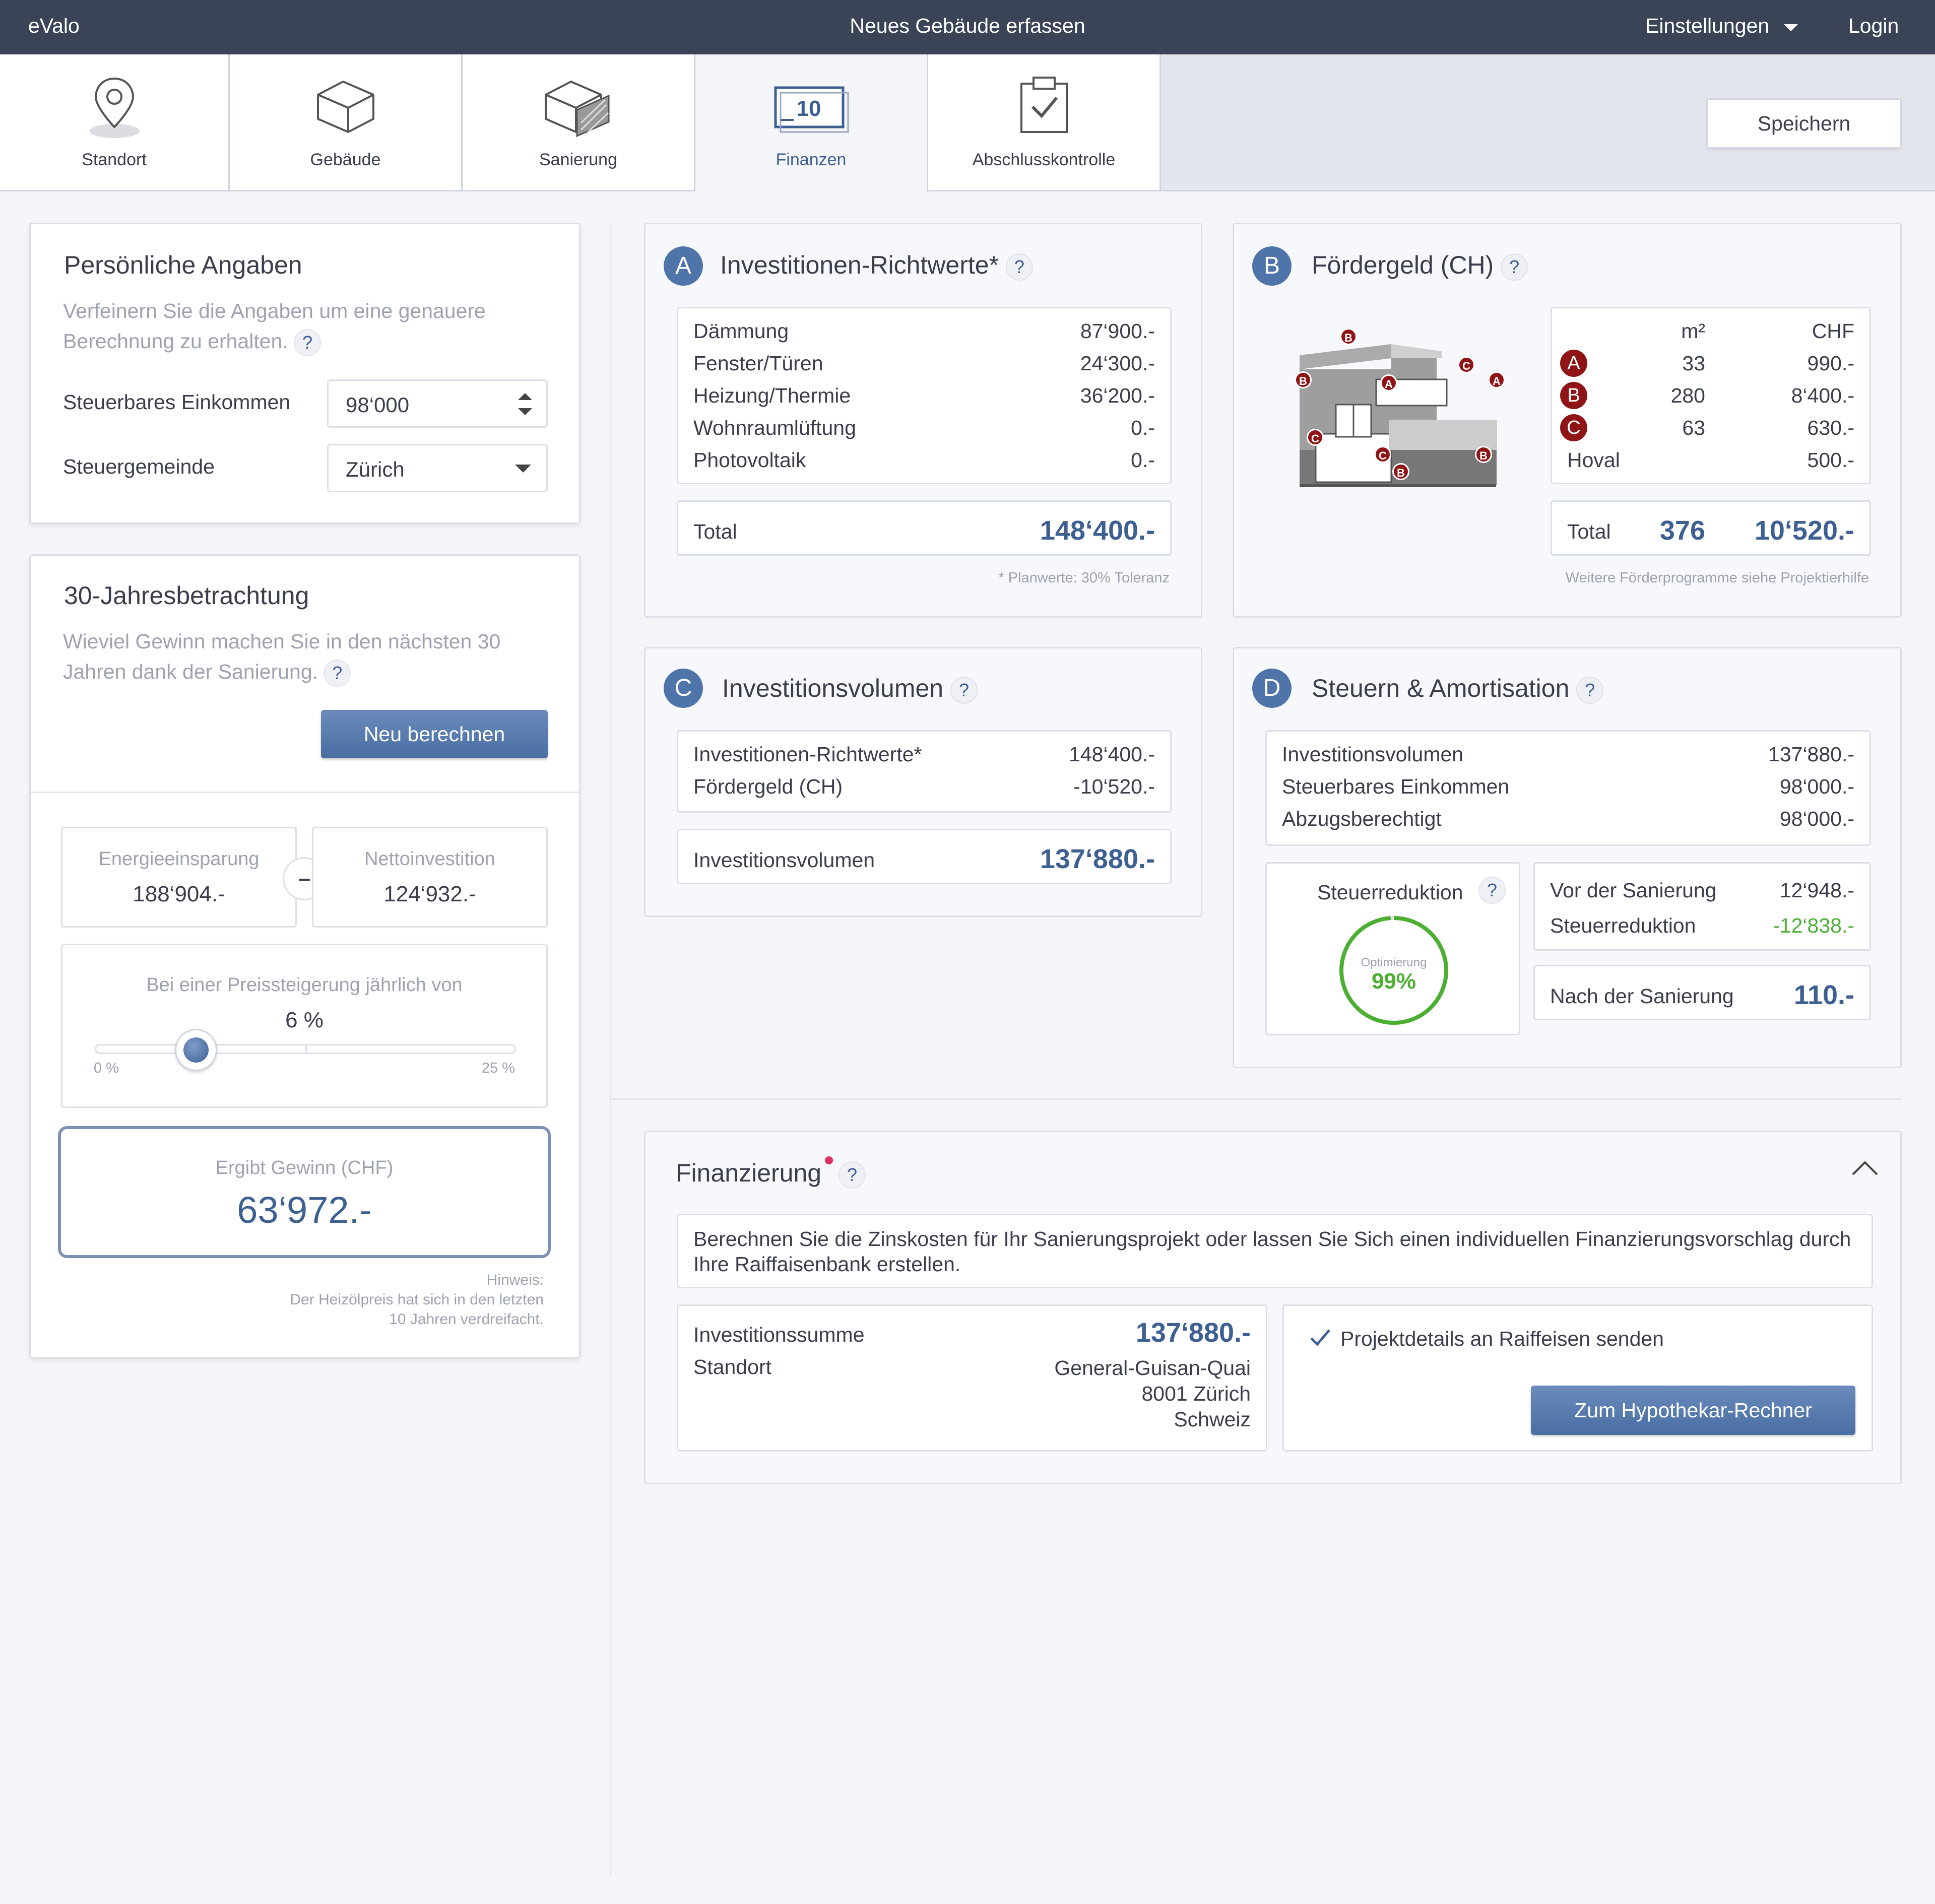  Describe the element at coordinates (1633, 891) in the screenshot. I see `before-label: Vor der Sanierung` at that location.